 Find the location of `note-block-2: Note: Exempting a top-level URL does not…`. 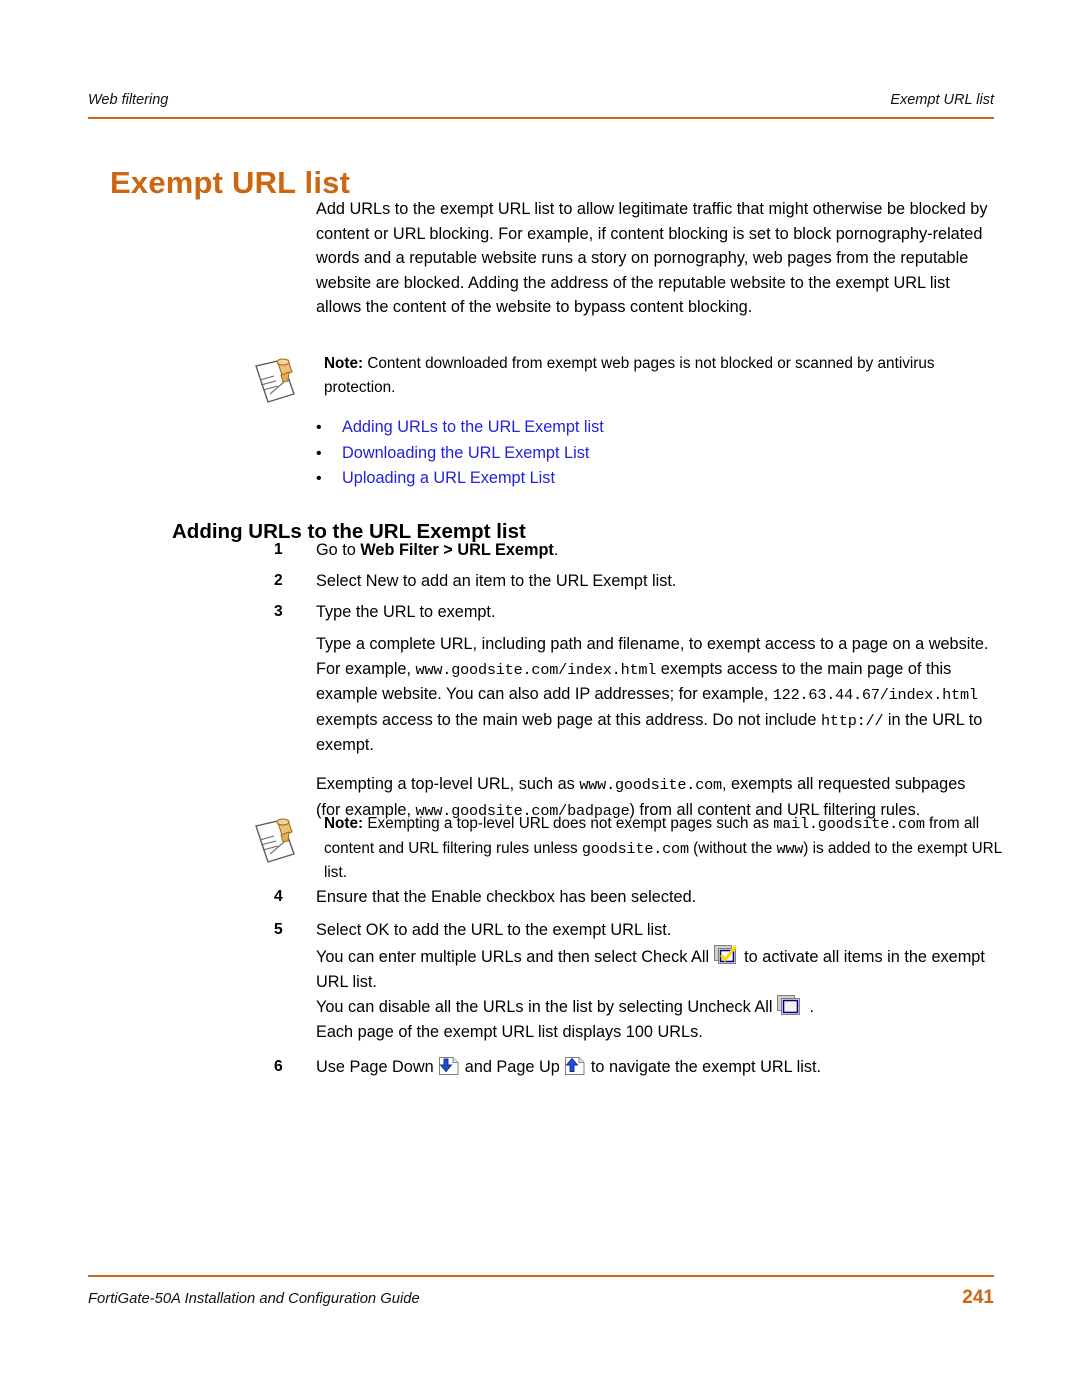

note-block-2: Note: Exempting a top-level URL does not… is located at coordinates (628, 848).